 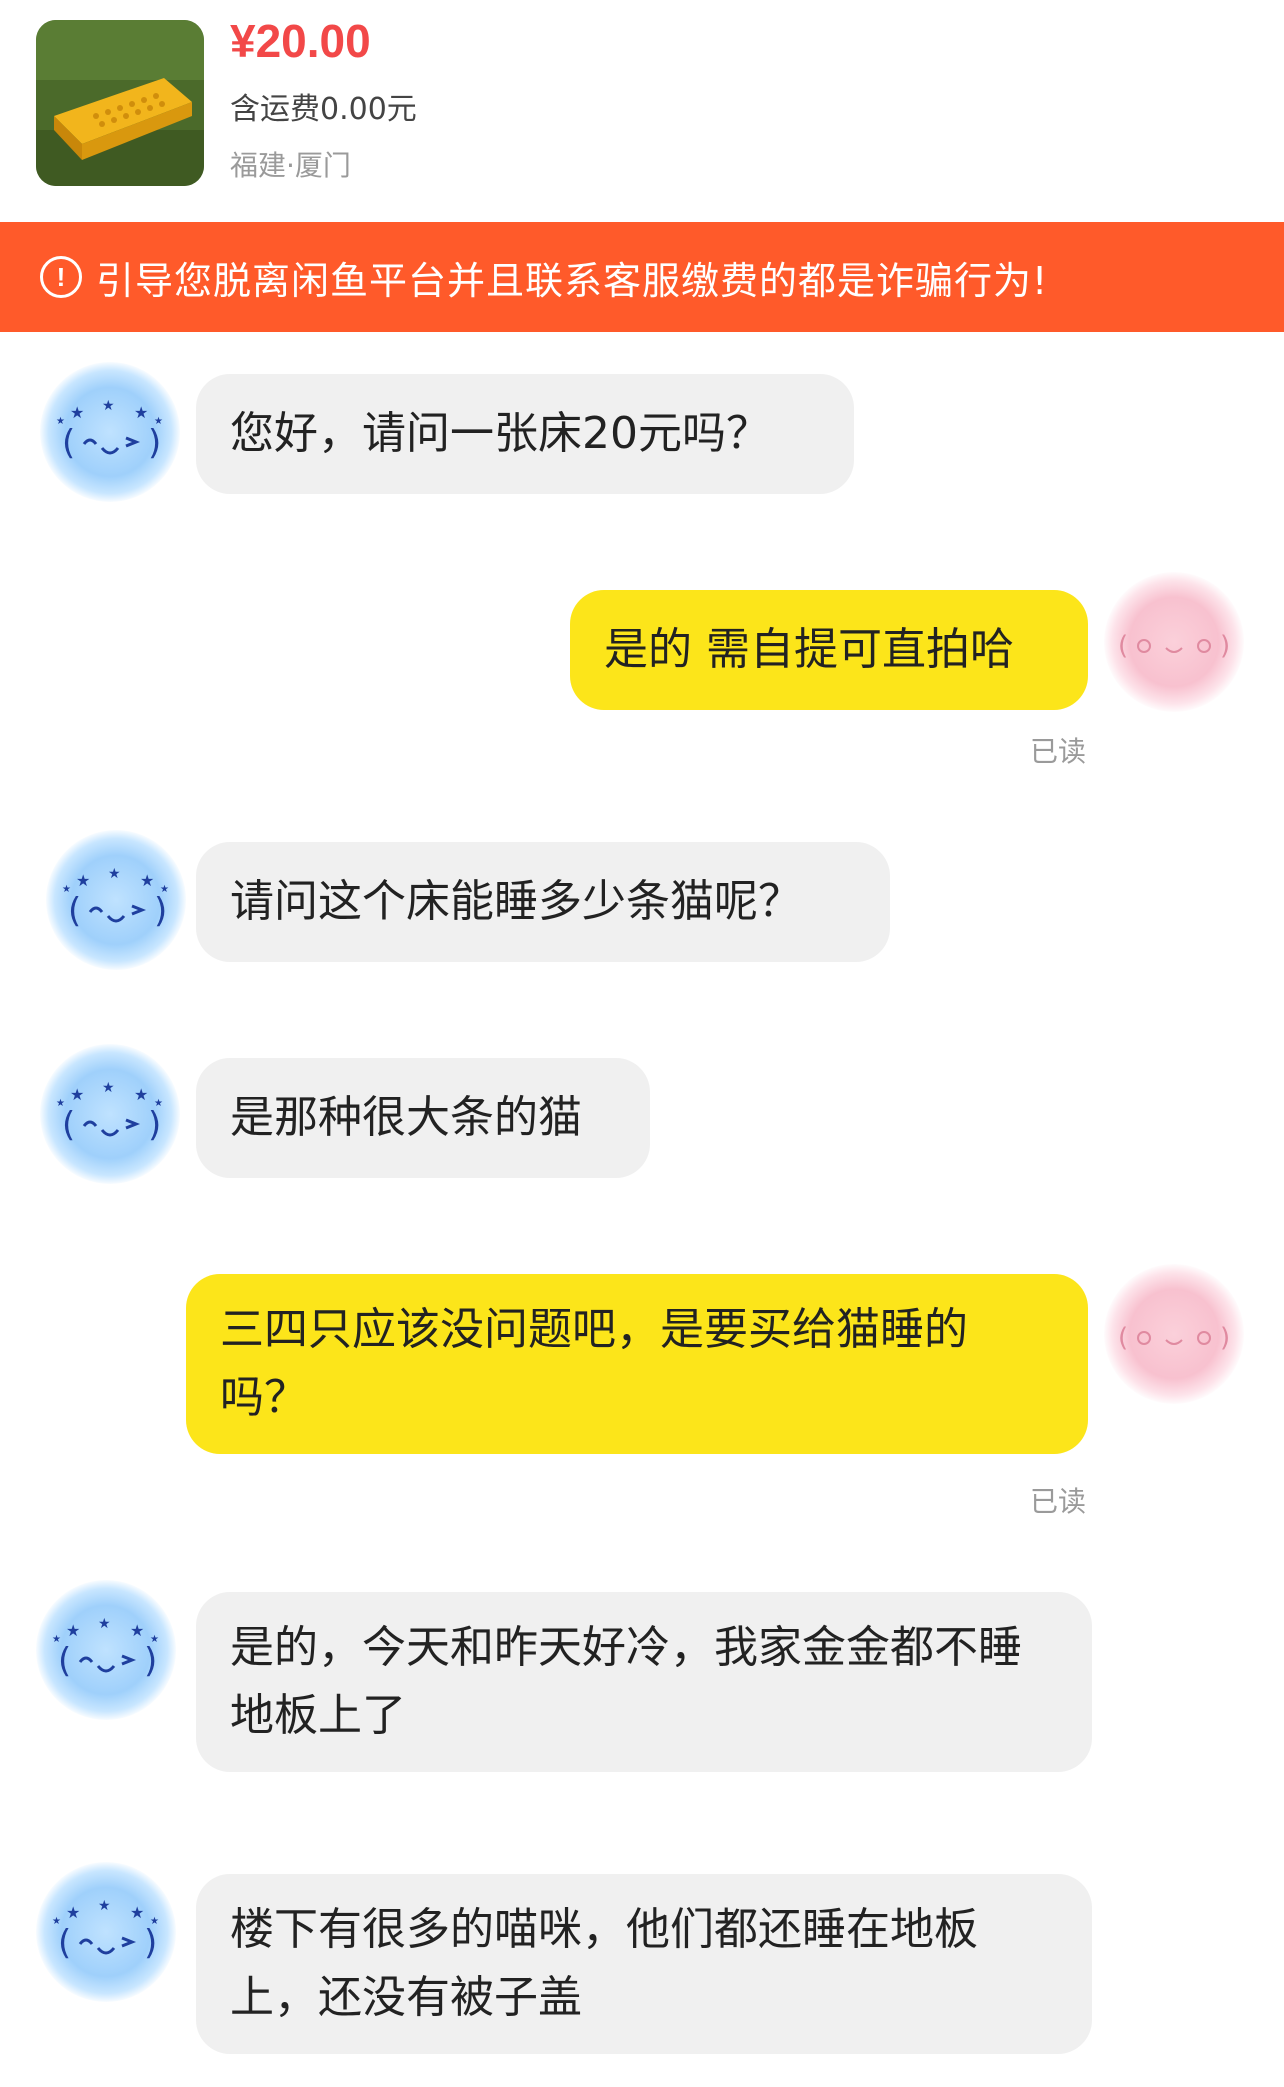 I want to click on seller-location: 福建·厦门, so click(x=290, y=165).